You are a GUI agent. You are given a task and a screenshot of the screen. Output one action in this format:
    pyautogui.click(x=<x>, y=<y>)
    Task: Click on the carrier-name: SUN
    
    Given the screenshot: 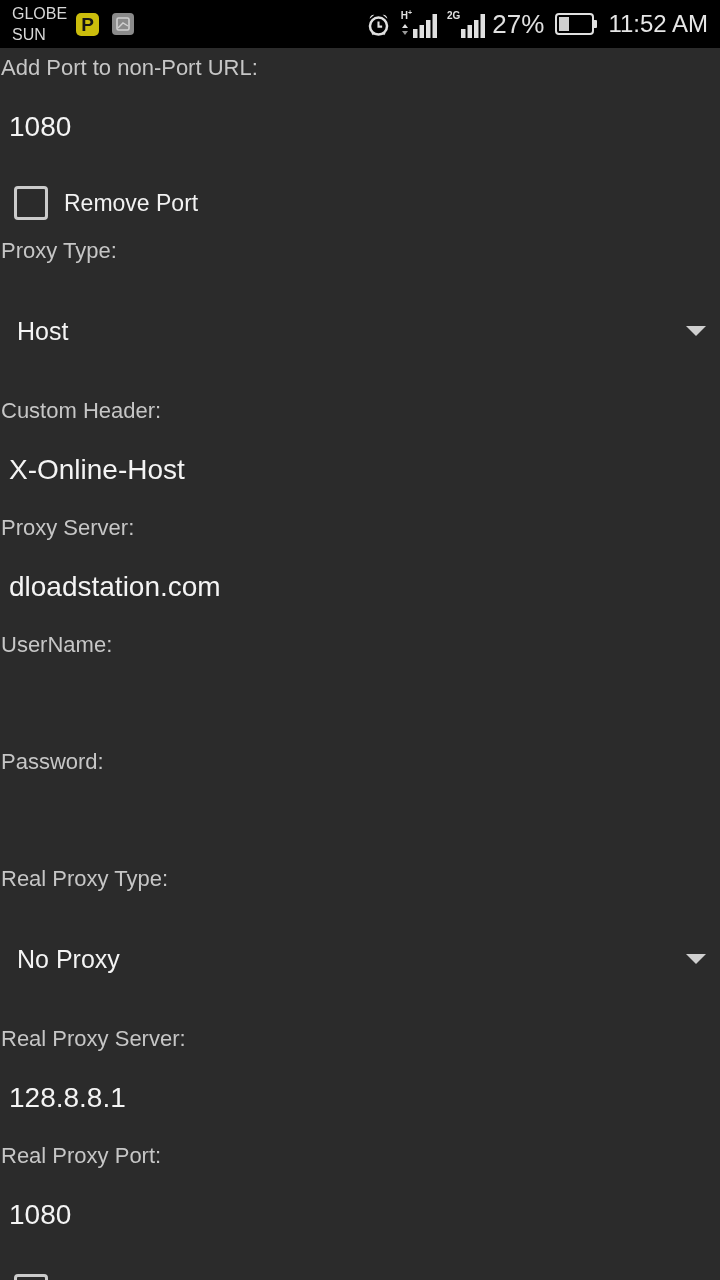 What is the action you would take?
    pyautogui.click(x=29, y=35)
    